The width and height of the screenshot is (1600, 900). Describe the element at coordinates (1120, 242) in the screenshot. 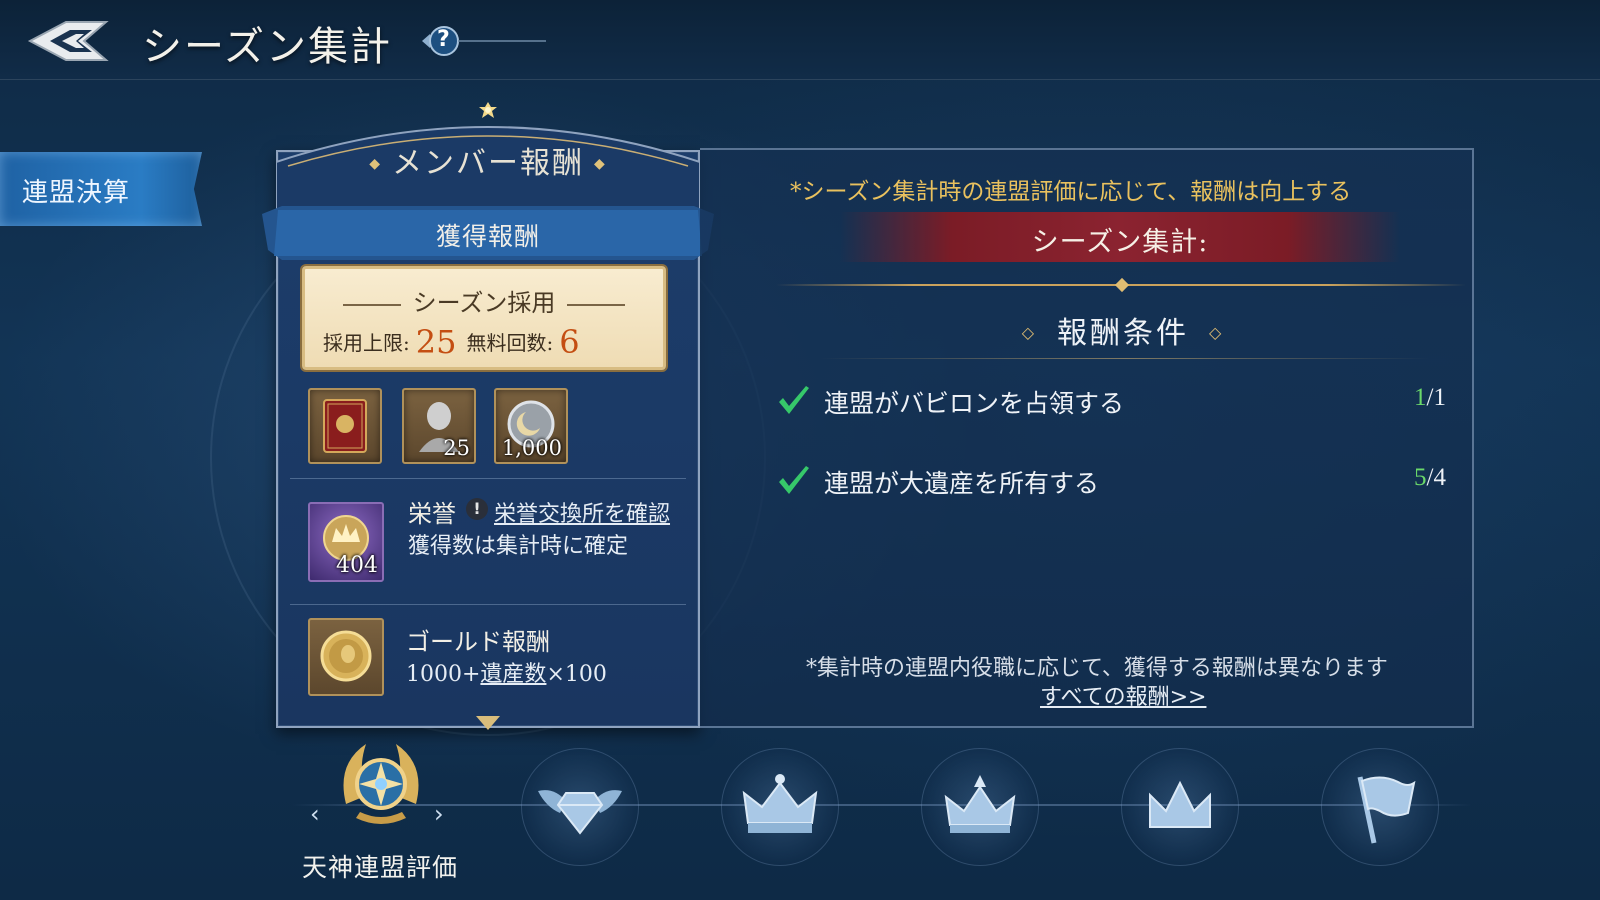

I see `season-total-label: シーズン集計:` at that location.